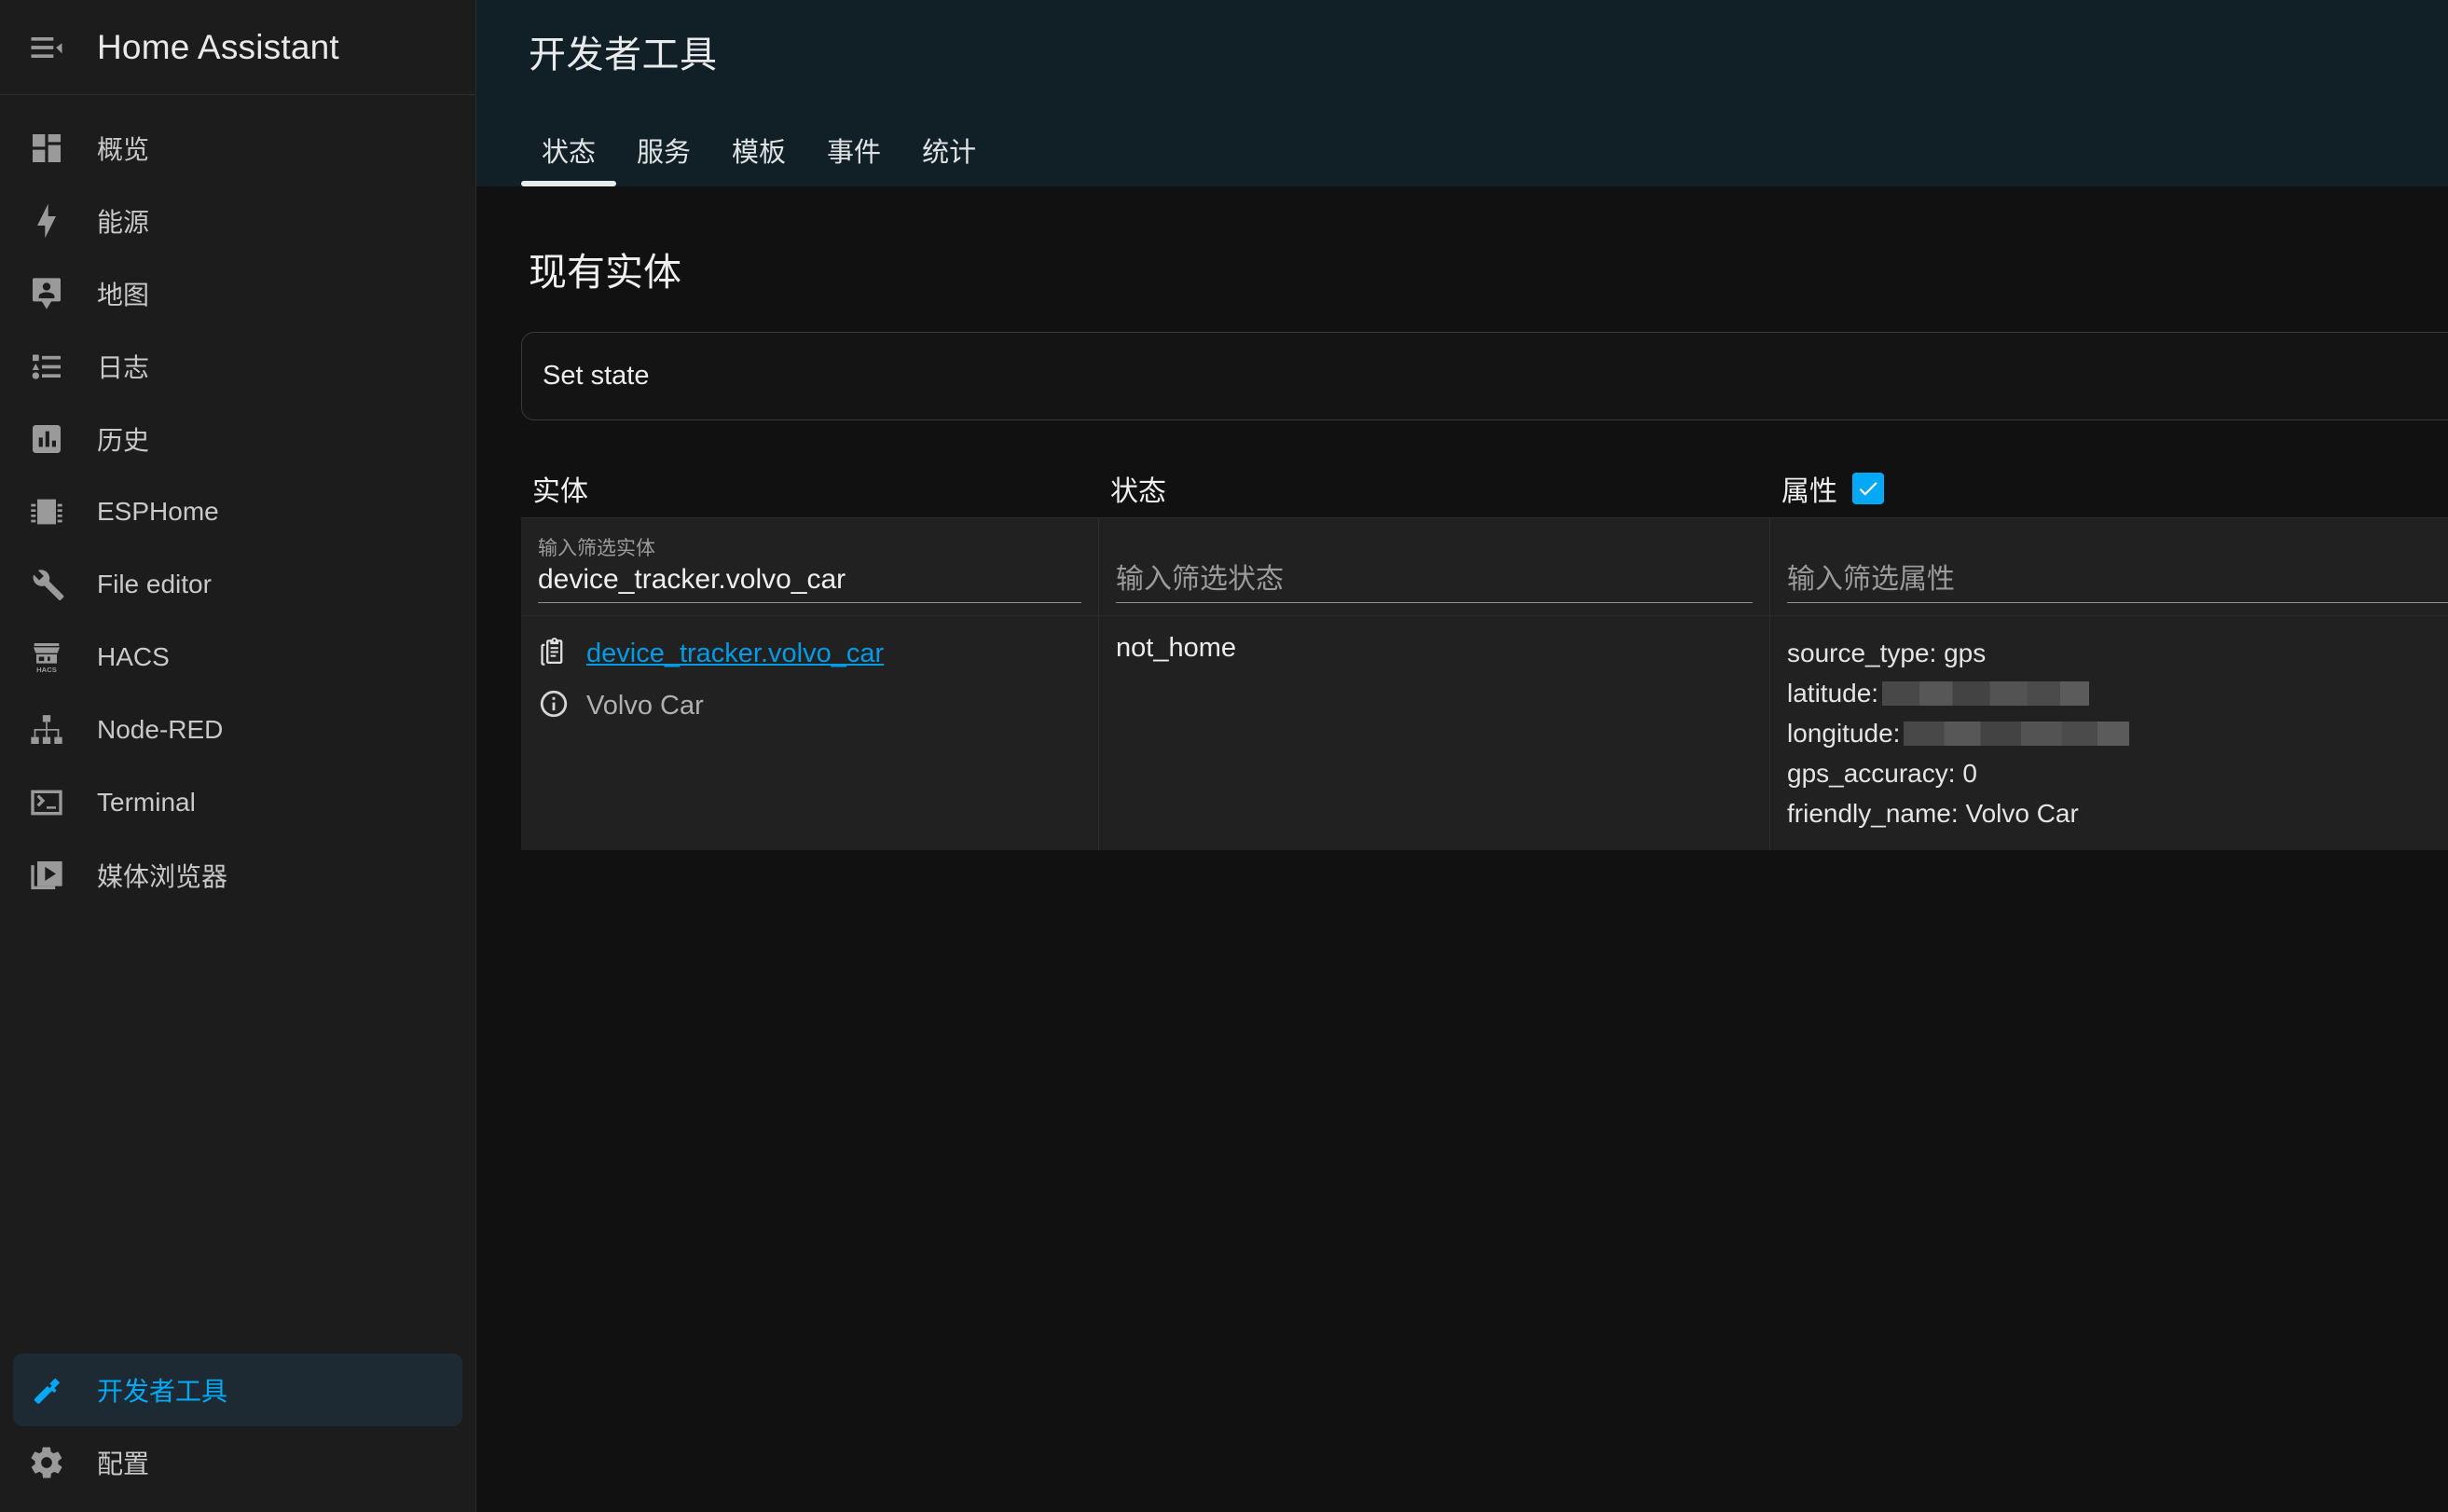 The width and height of the screenshot is (2448, 1512). Describe the element at coordinates (2117, 653) in the screenshot. I see `attribute-line: source_type: gps` at that location.